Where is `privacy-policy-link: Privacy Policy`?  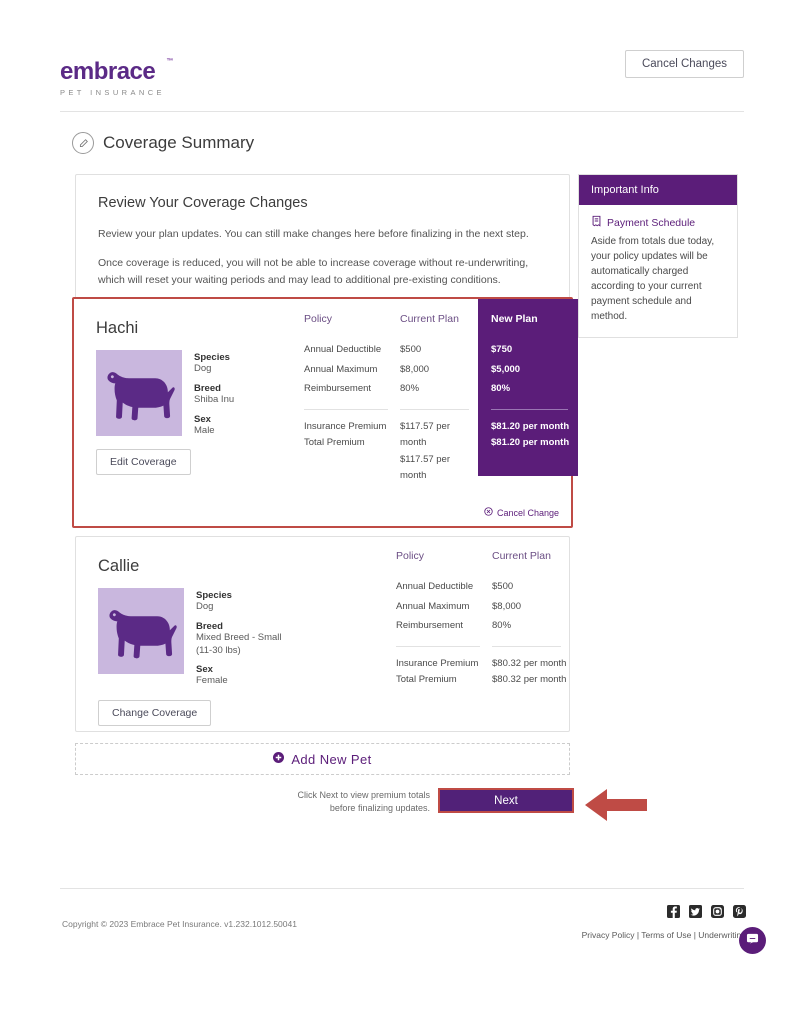
privacy-policy-link: Privacy Policy is located at coordinates (608, 935).